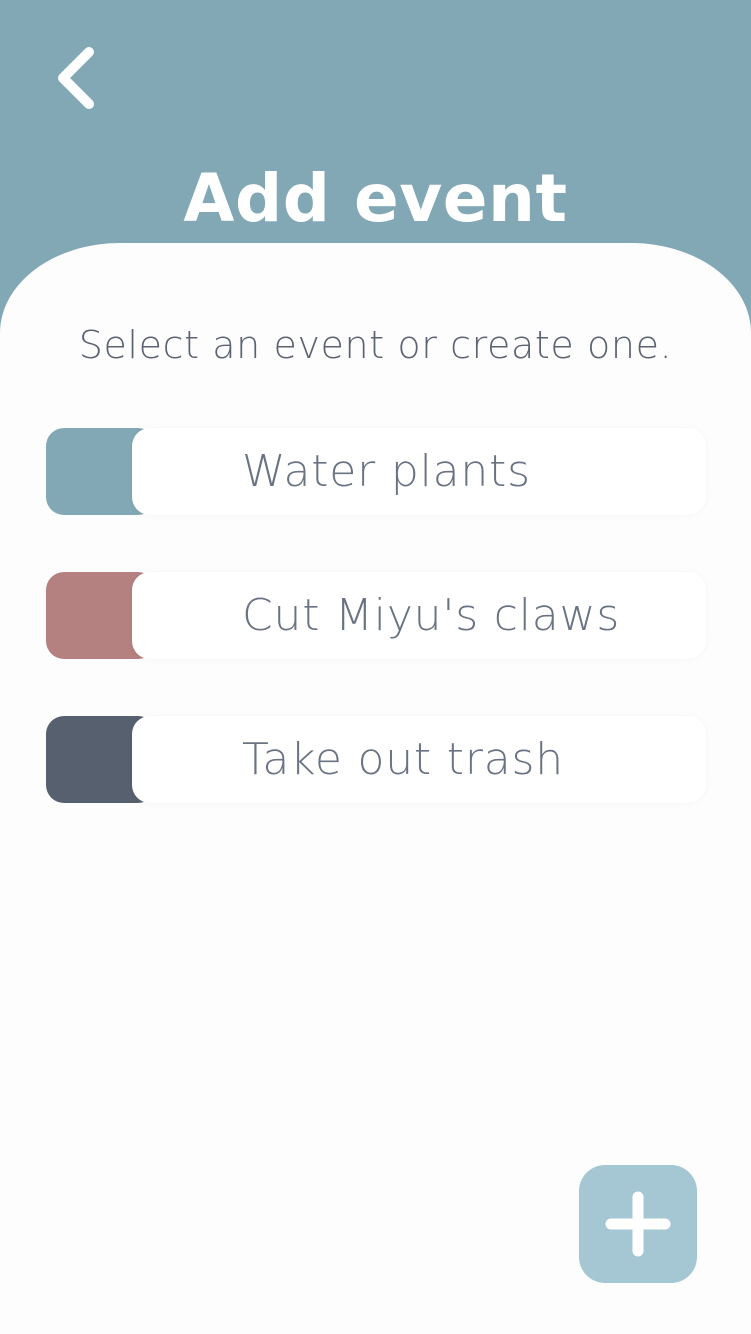  I want to click on event-card: Water plants, so click(419, 471).